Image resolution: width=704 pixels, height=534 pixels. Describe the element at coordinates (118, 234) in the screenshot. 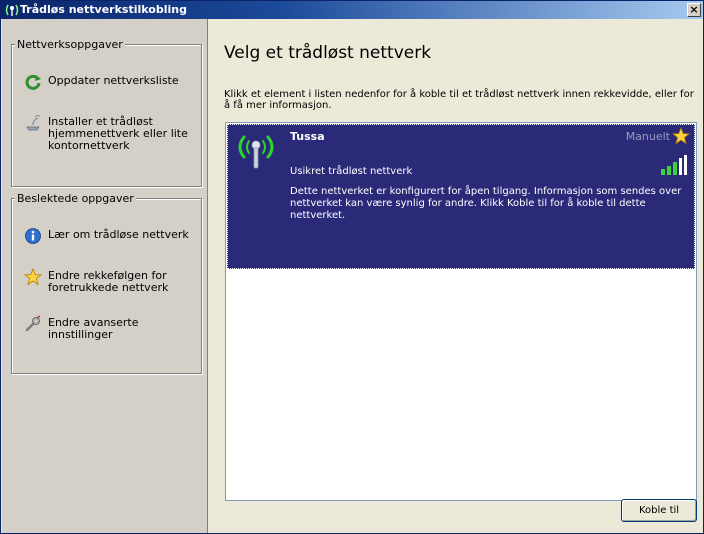

I see `learn-wireless-label: Lær om trådløse nettverk` at that location.